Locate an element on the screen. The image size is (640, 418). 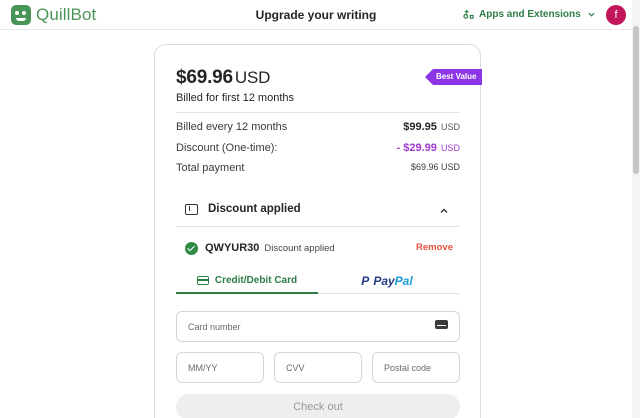
card-number-input is located at coordinates (318, 326).